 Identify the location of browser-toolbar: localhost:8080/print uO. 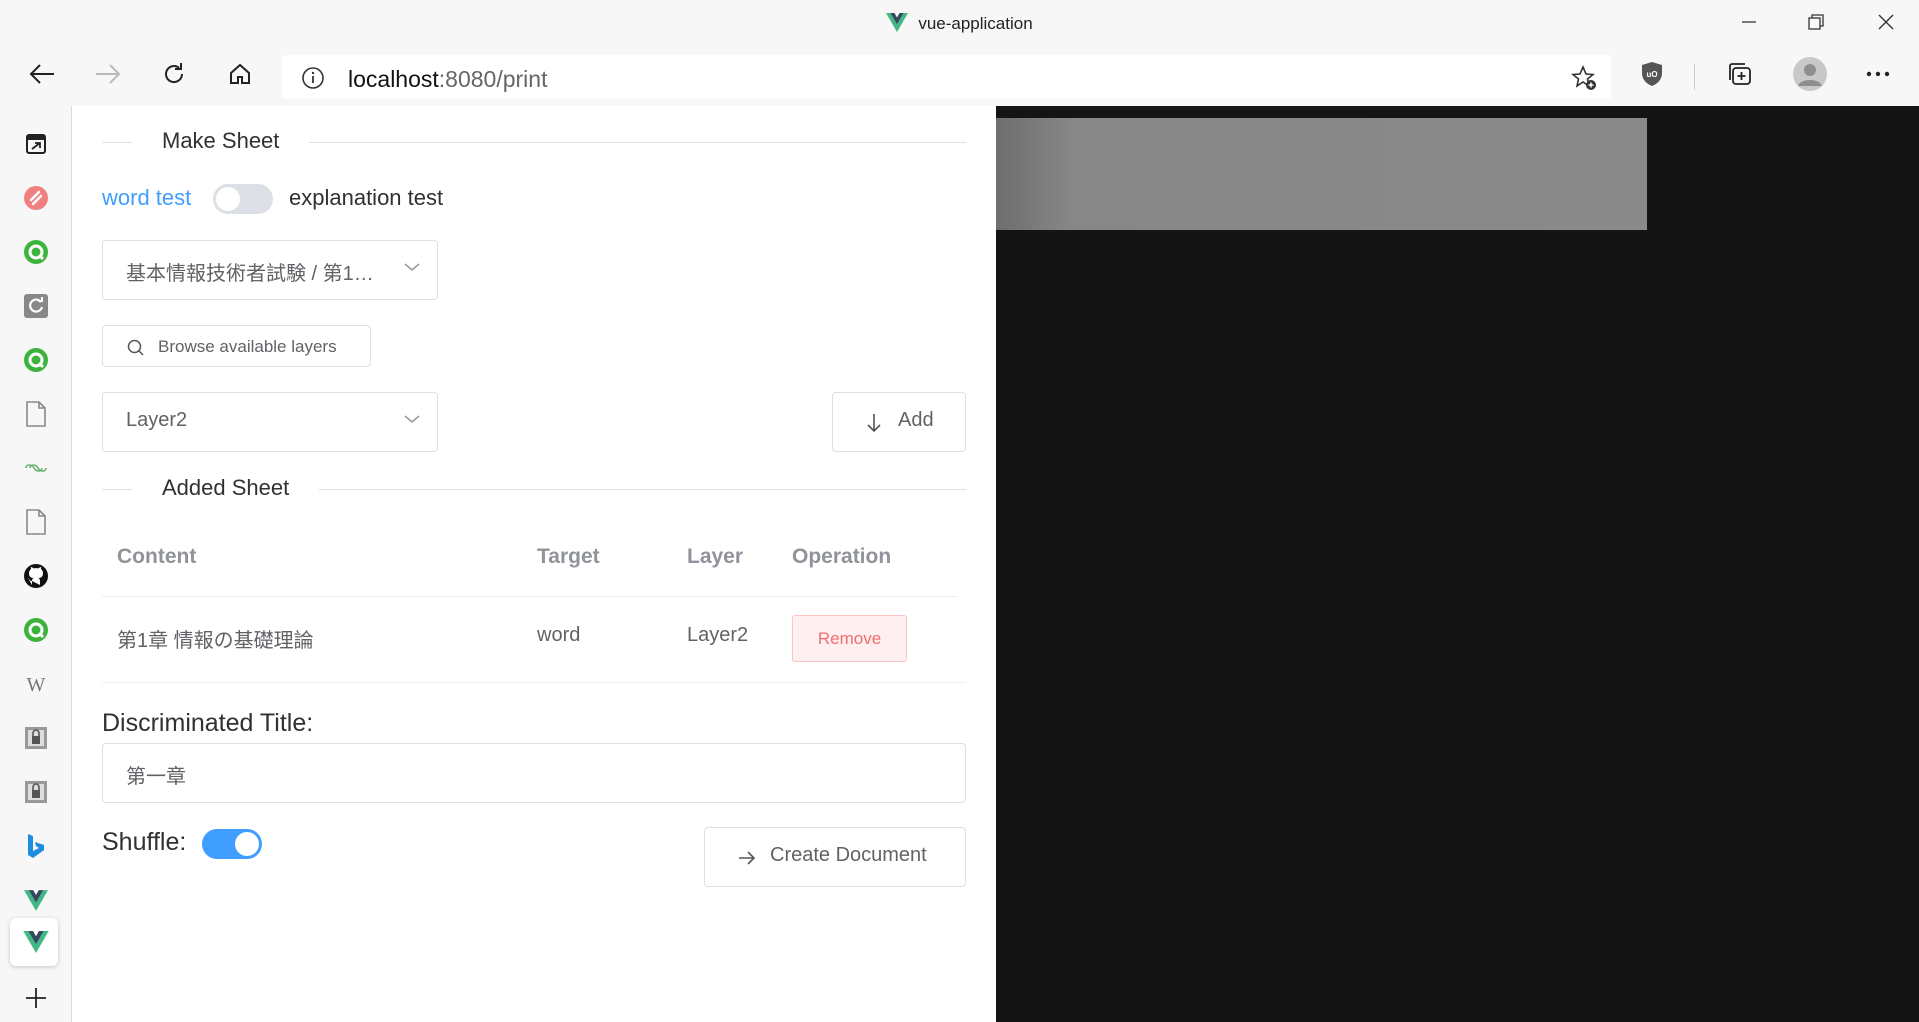
(959, 76).